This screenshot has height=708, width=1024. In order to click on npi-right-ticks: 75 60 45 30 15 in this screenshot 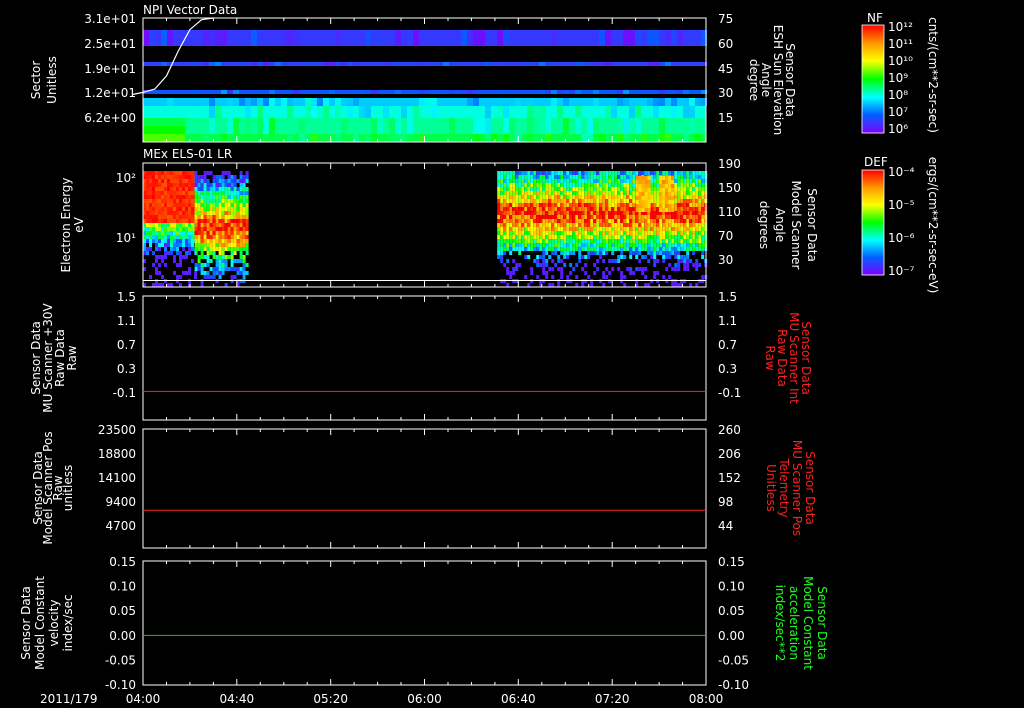, I will do `click(725, 68)`.